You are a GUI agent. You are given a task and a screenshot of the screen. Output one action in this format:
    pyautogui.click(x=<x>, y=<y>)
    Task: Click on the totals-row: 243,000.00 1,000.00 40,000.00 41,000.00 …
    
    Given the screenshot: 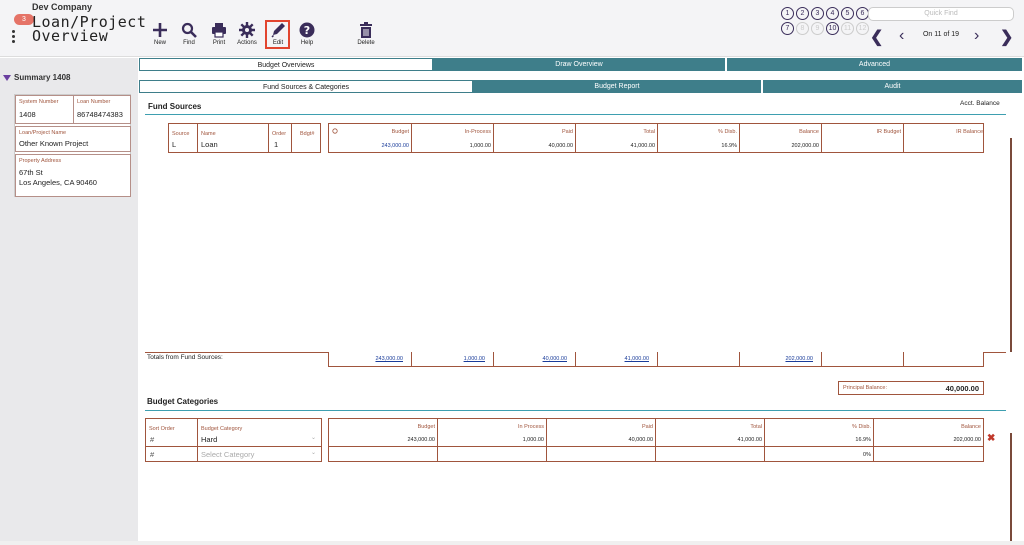 What is the action you would take?
    pyautogui.click(x=656, y=359)
    